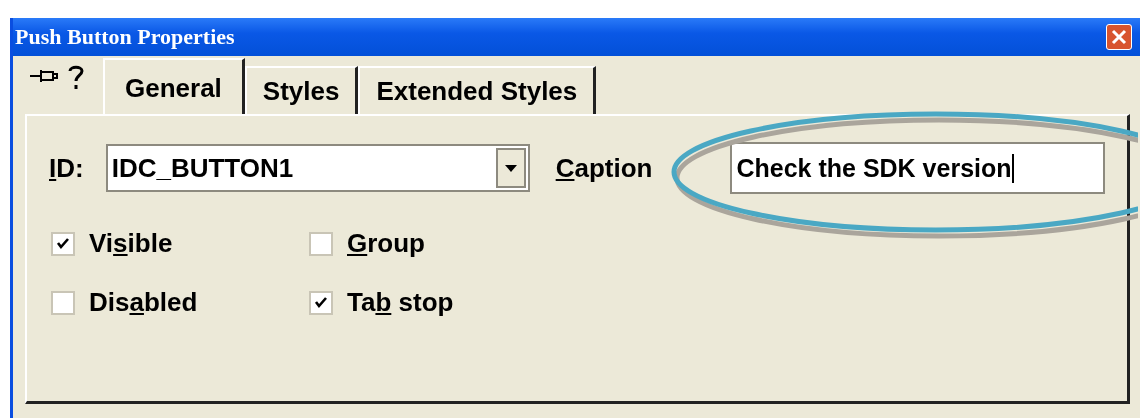  Describe the element at coordinates (386, 243) in the screenshot. I see `checkbox-label: Group` at that location.